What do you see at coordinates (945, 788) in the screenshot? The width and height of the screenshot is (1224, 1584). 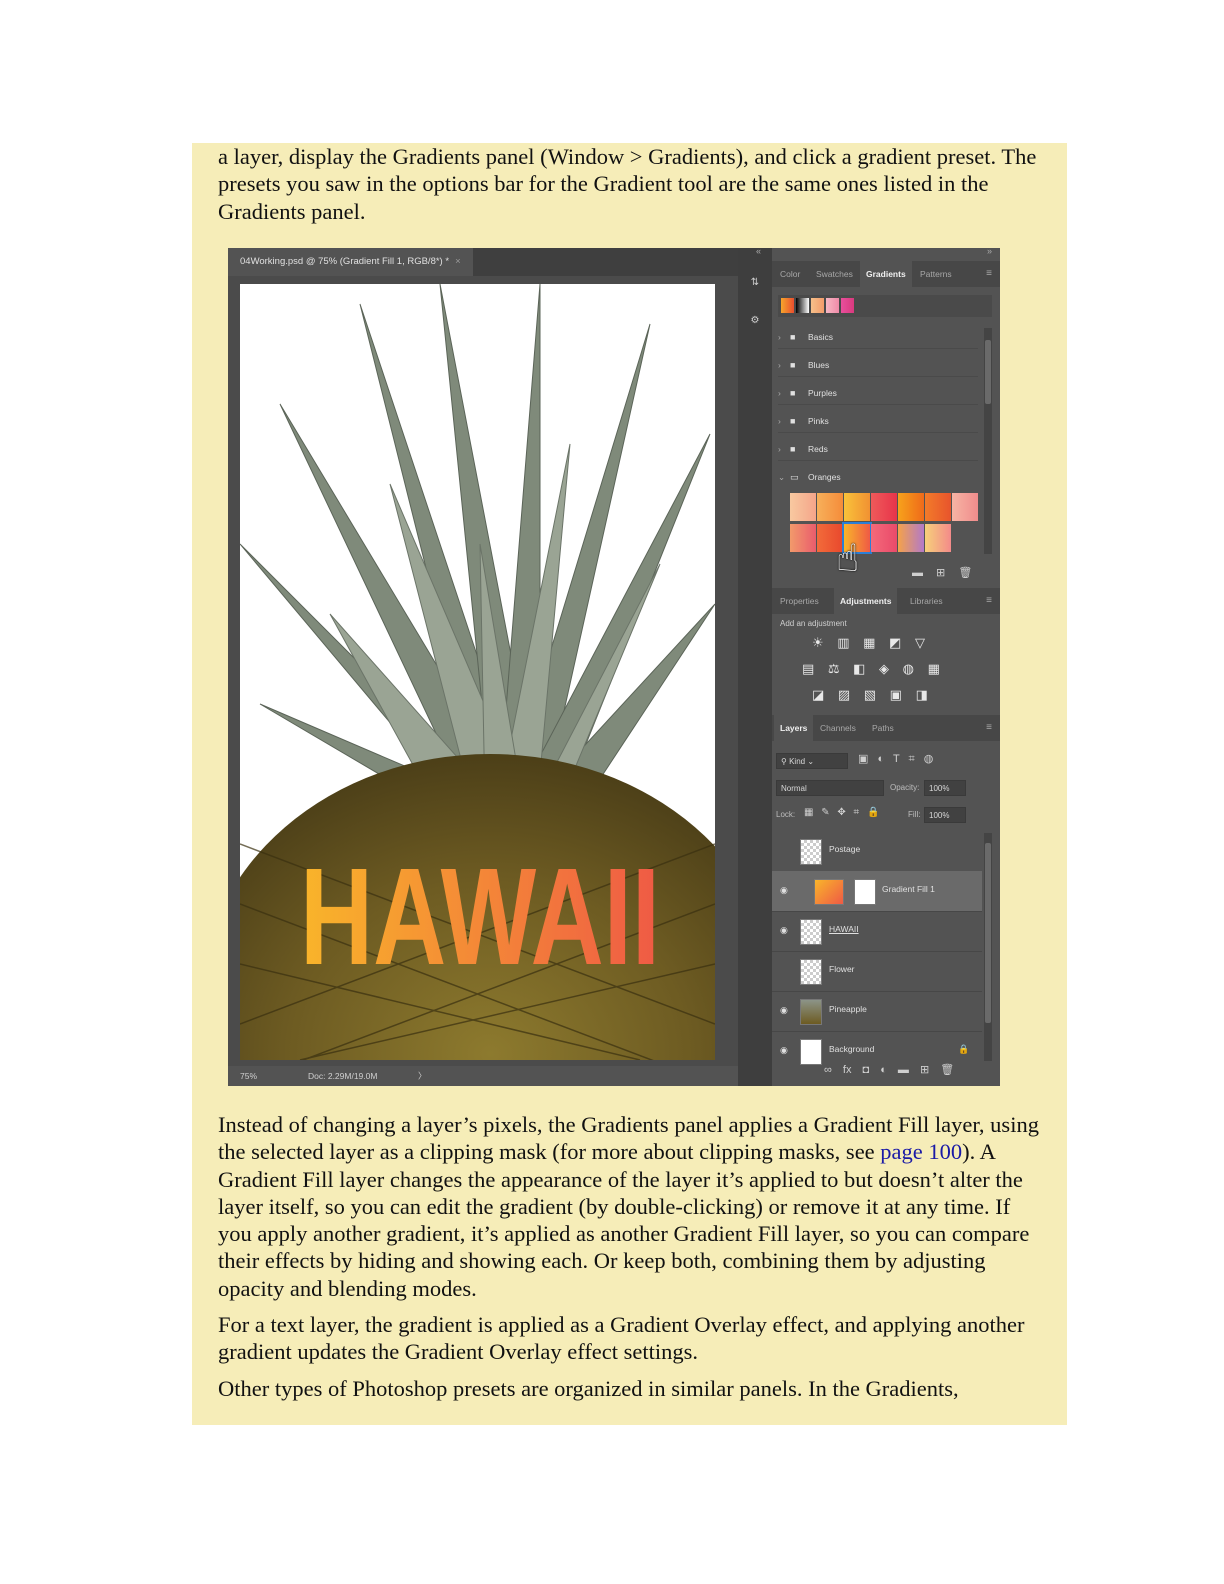 I see `opacity-field: 100%` at bounding box center [945, 788].